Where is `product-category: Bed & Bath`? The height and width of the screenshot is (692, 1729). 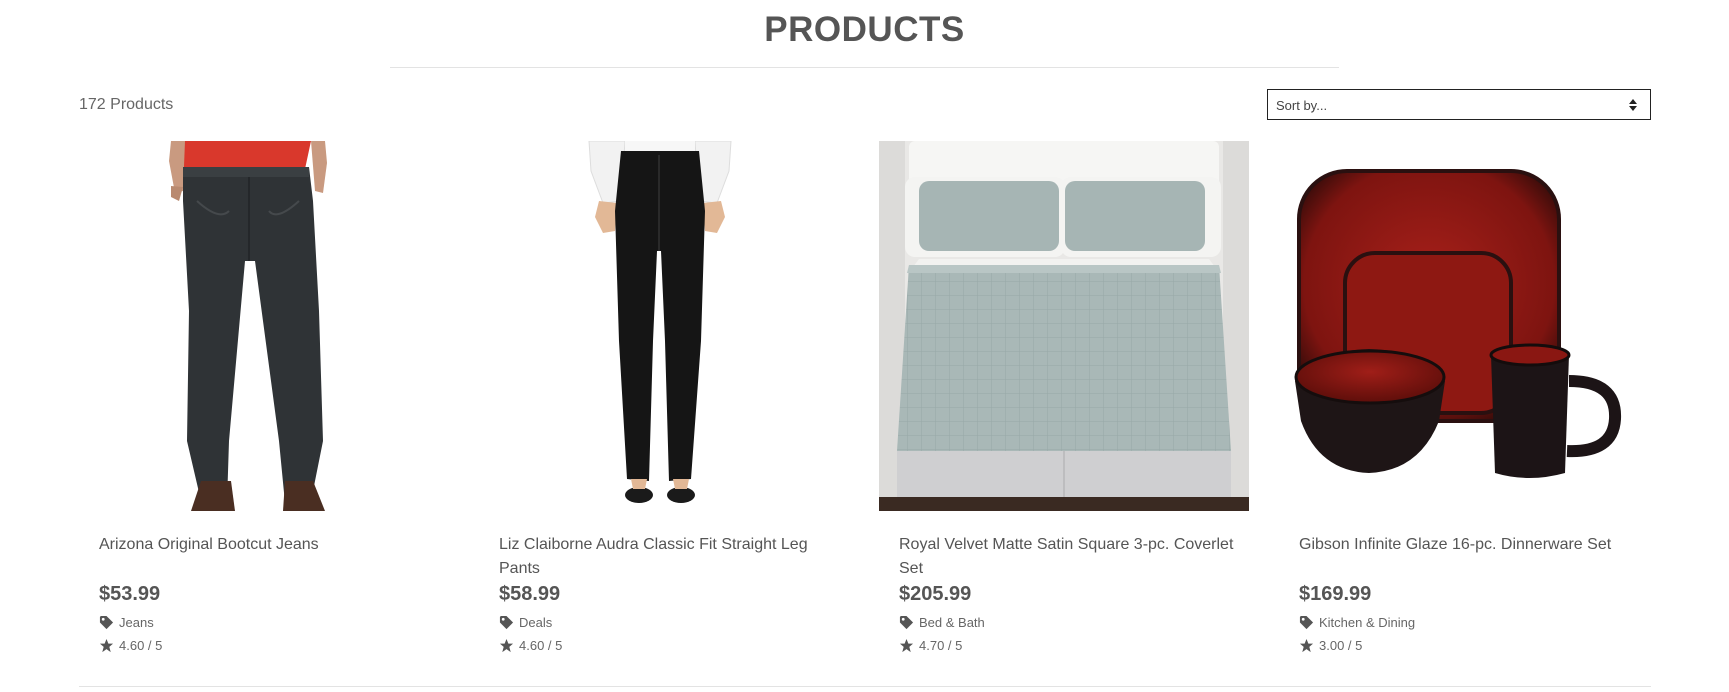
product-category: Bed & Bath is located at coordinates (942, 622).